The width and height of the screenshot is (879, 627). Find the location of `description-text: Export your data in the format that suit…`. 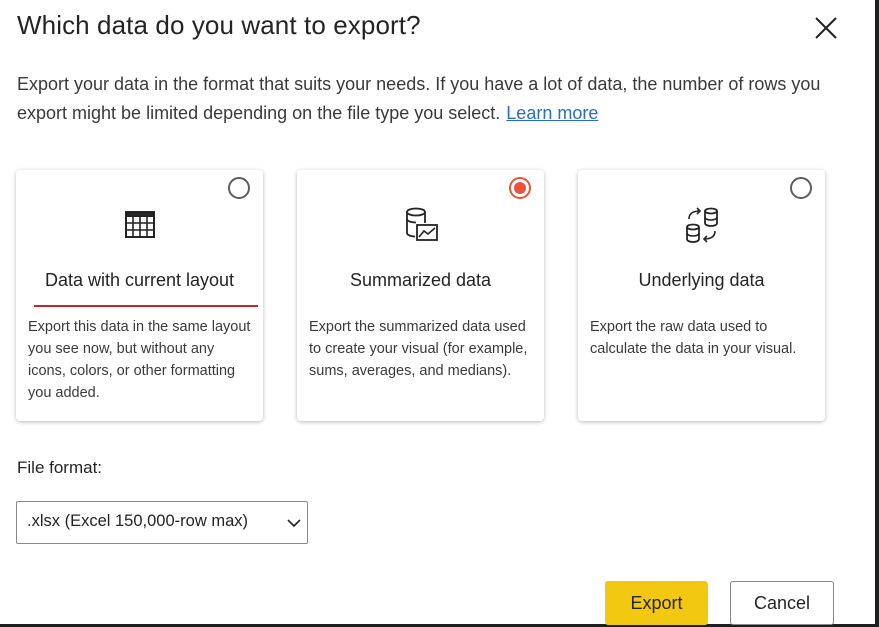

description-text: Export your data in the format that suit… is located at coordinates (419, 98).